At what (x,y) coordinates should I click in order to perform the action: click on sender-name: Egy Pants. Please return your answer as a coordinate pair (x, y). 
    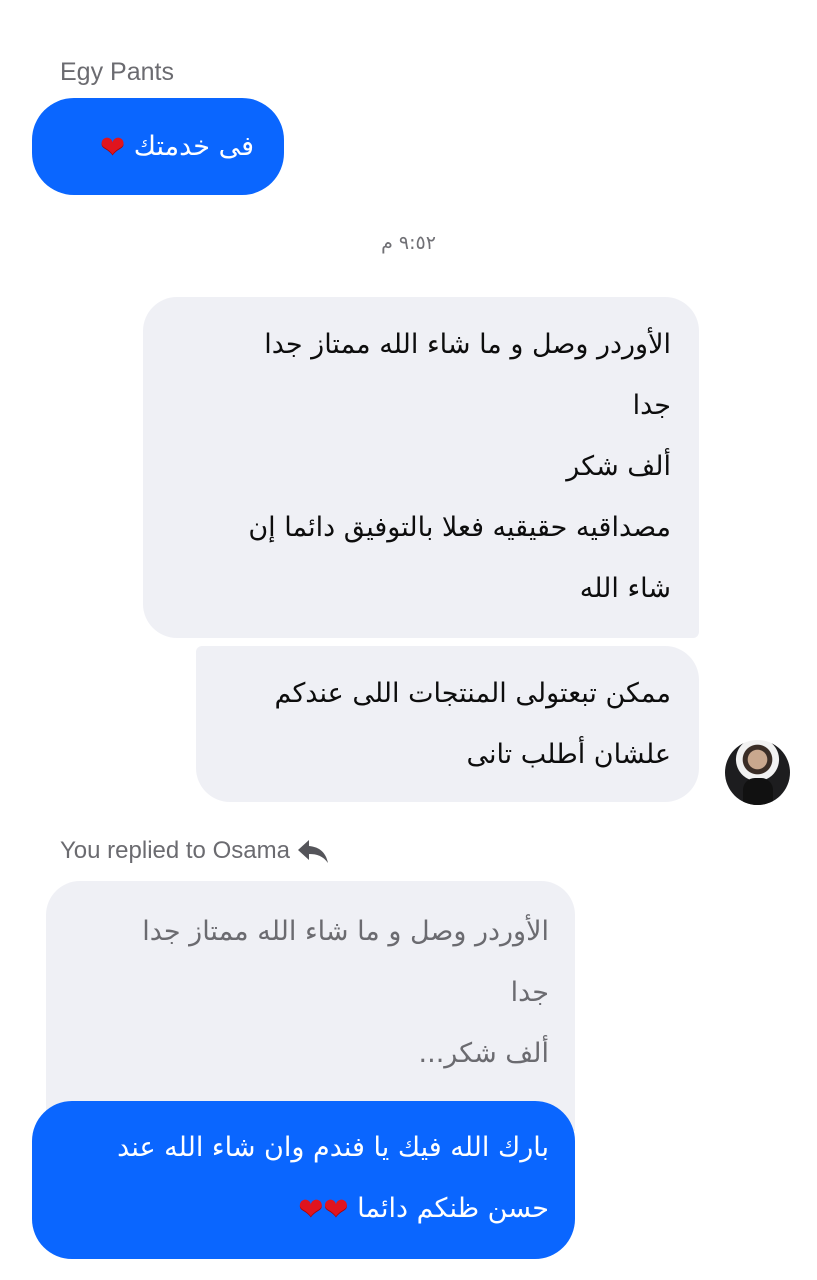
    Looking at the image, I should click on (117, 72).